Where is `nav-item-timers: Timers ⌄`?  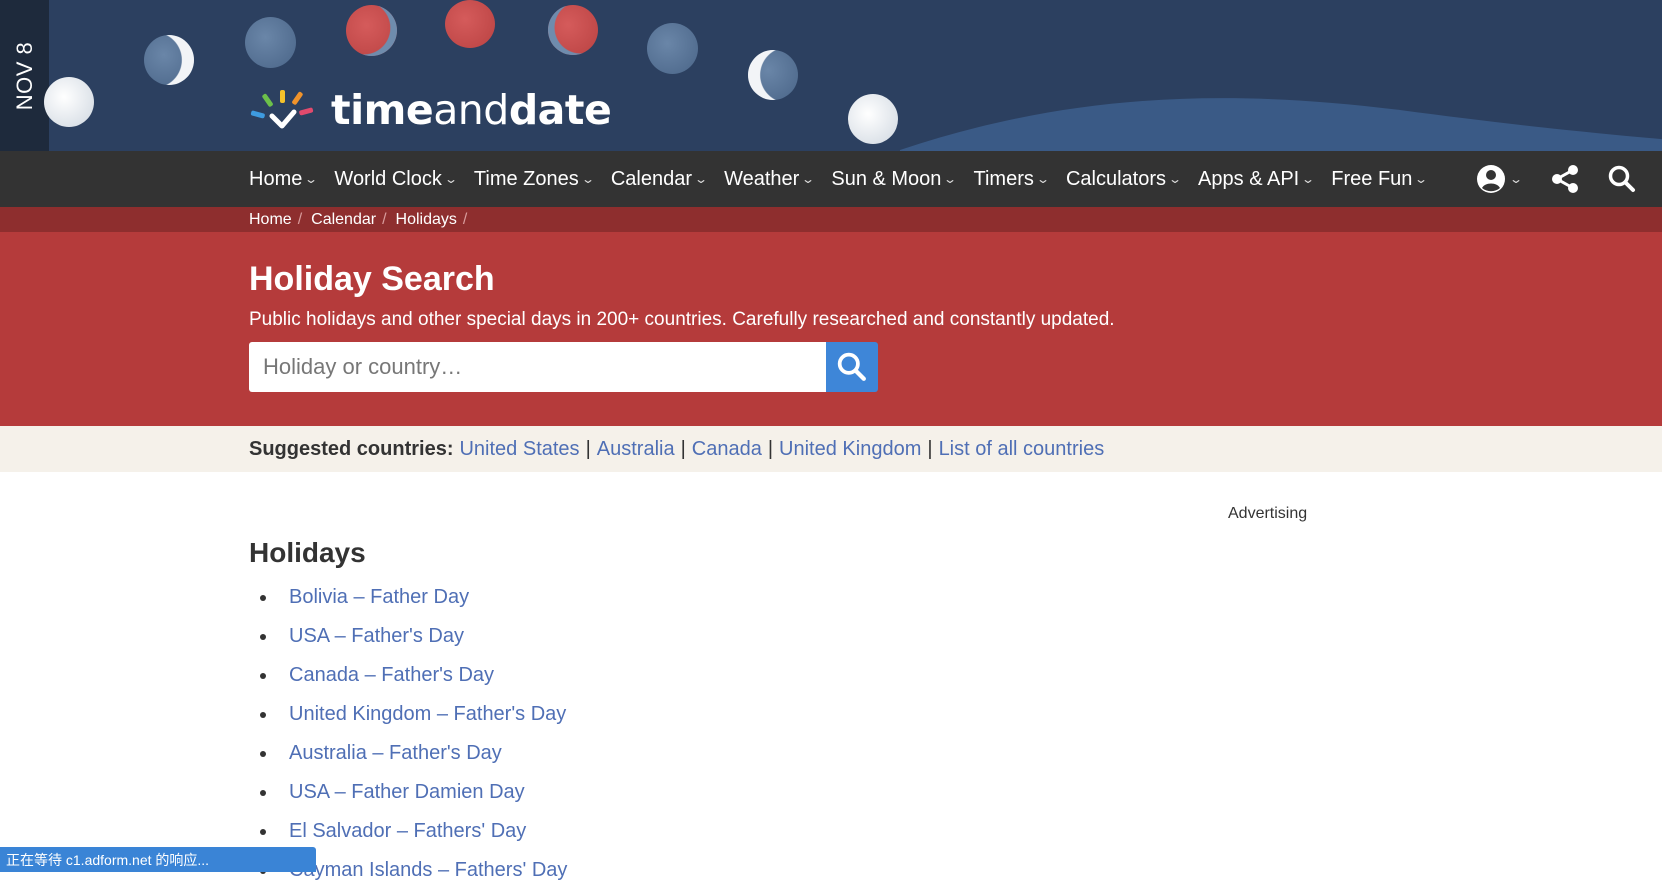
nav-item-timers: Timers ⌄ is located at coordinates (1011, 179).